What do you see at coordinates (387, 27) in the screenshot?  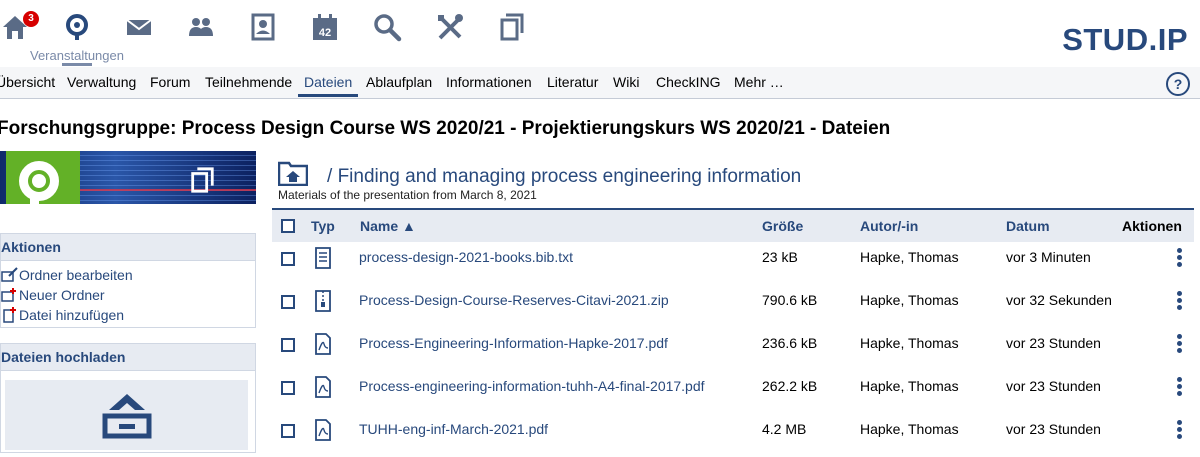 I see `search-icon` at bounding box center [387, 27].